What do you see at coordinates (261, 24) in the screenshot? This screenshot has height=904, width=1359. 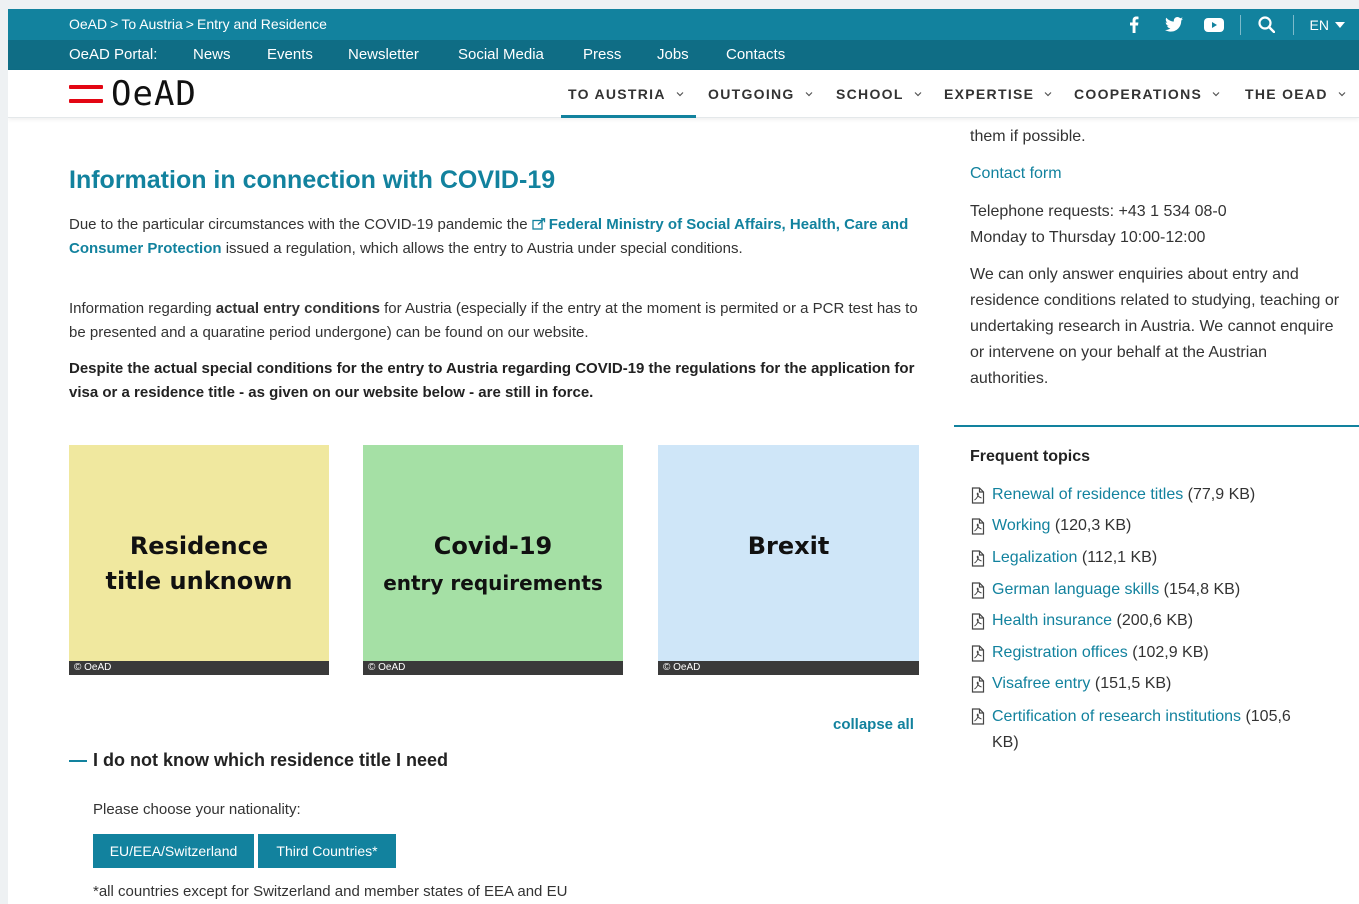 I see `breadcrumb-item-current: Entry and Residence` at bounding box center [261, 24].